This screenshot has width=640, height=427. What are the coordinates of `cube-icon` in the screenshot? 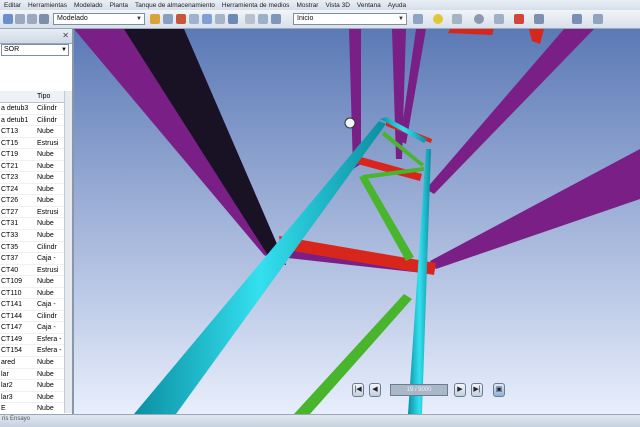 It's located at (233, 19).